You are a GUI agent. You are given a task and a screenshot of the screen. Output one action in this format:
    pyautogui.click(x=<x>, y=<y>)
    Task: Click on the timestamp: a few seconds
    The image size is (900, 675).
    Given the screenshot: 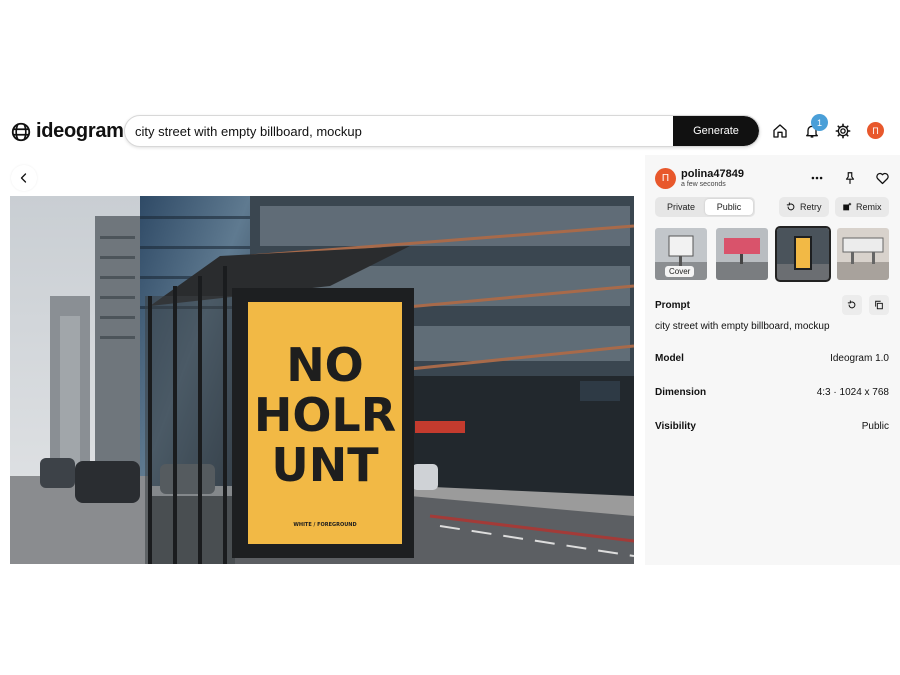 What is the action you would take?
    pyautogui.click(x=703, y=184)
    